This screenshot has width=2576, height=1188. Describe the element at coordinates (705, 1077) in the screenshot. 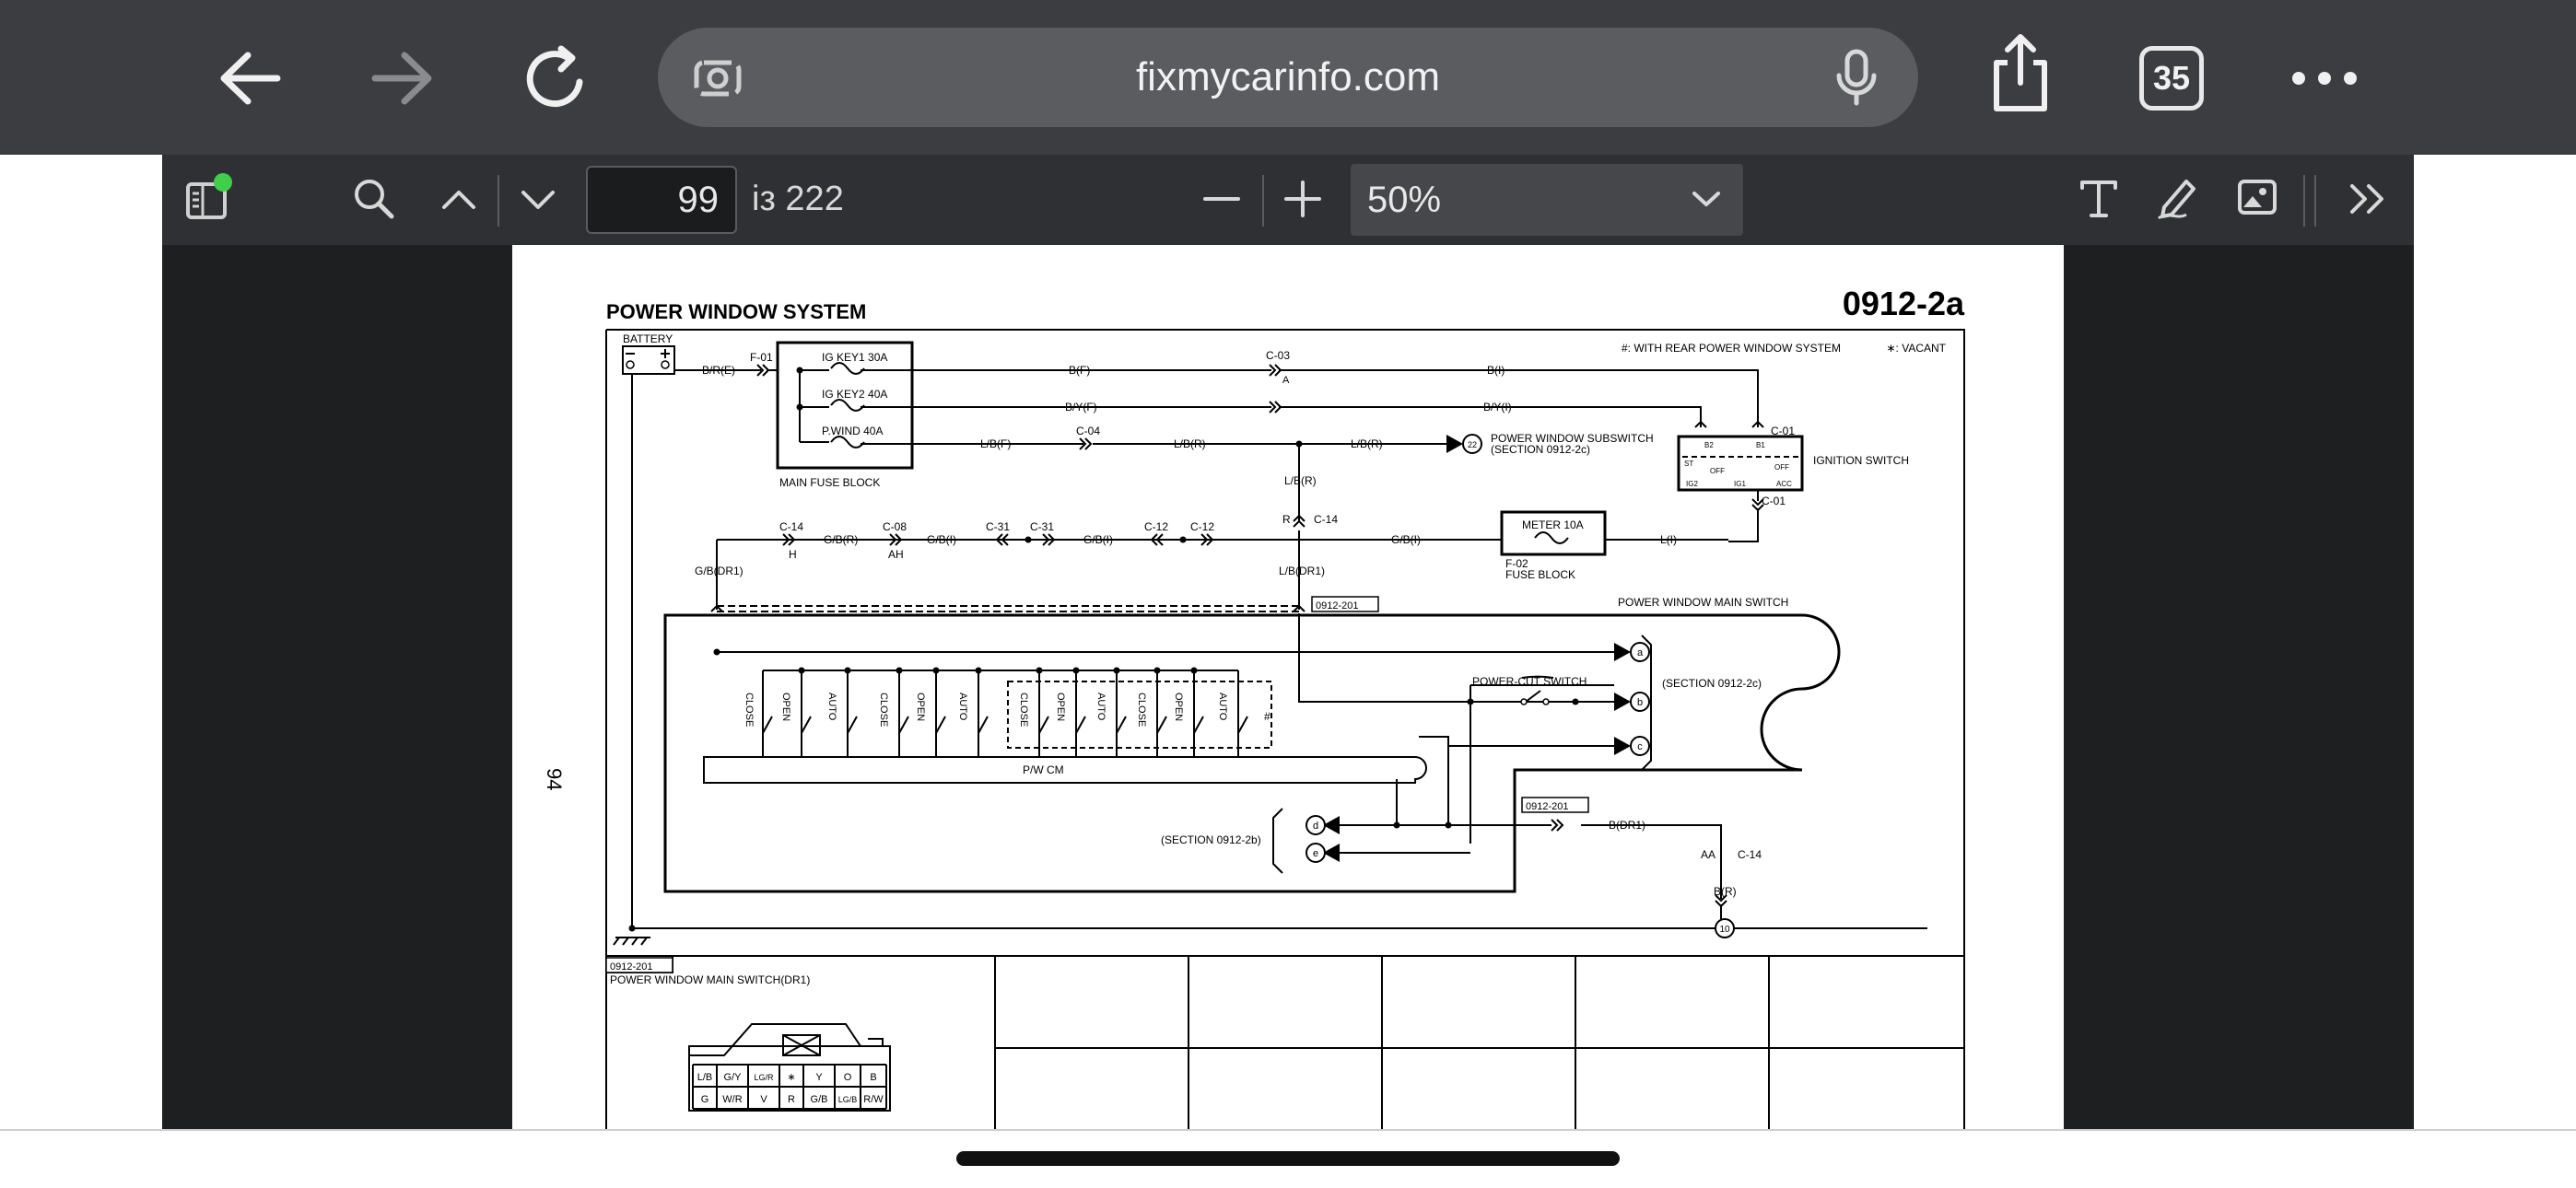

I see `connector-pin: L/B` at that location.